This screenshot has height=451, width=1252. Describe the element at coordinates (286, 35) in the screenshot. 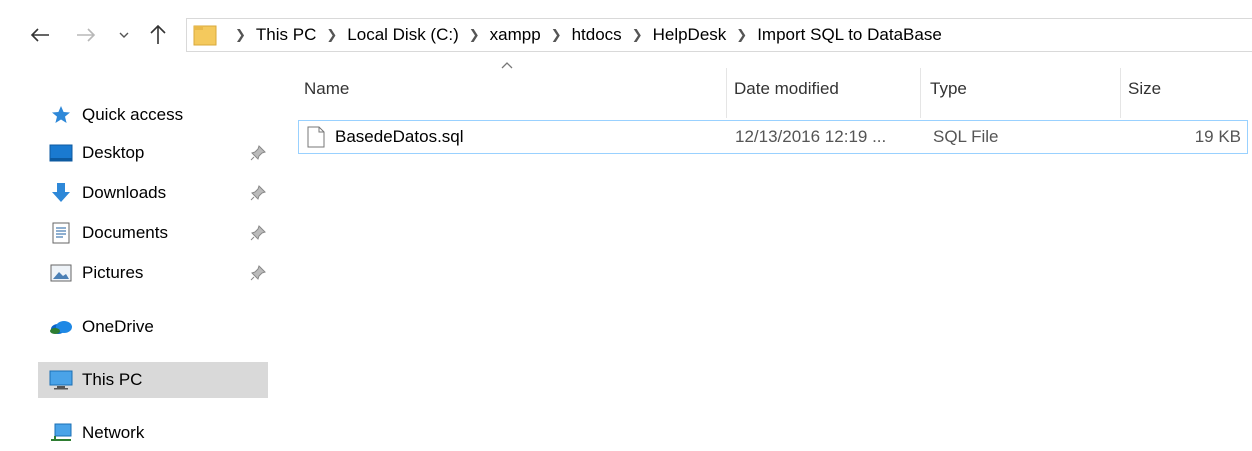

I see `breadcrumb-this-pc: This PC` at that location.